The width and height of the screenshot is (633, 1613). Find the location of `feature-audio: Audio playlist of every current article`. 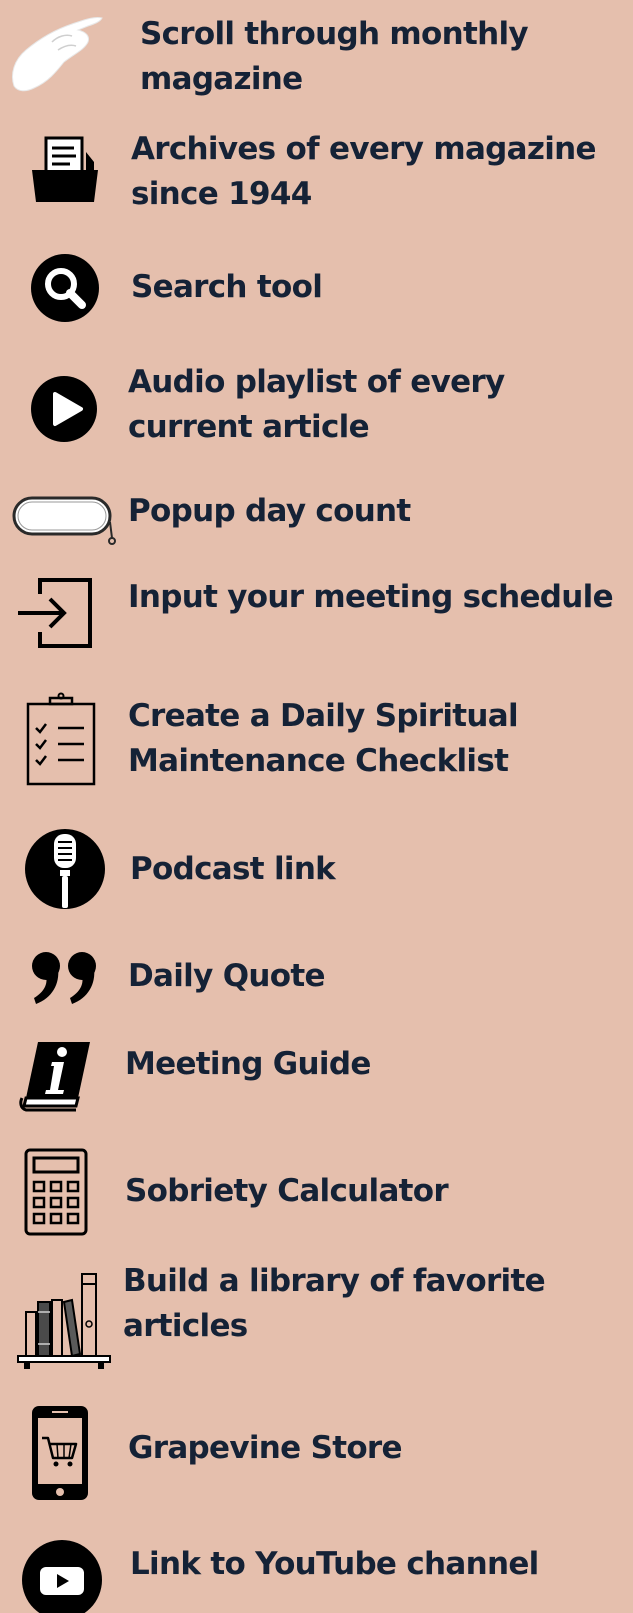

feature-audio: Audio playlist of every current article is located at coordinates (316, 414).